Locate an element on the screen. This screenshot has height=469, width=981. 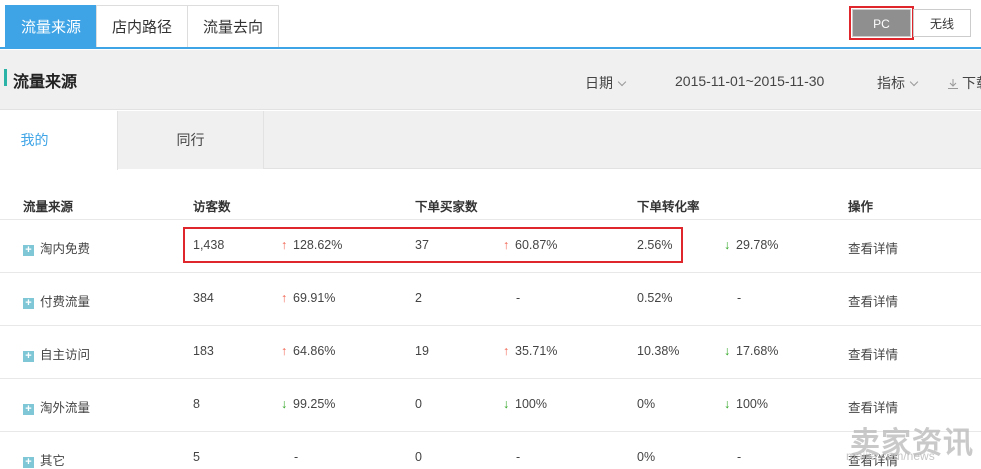
change-value: 17.68% is located at coordinates (757, 351).